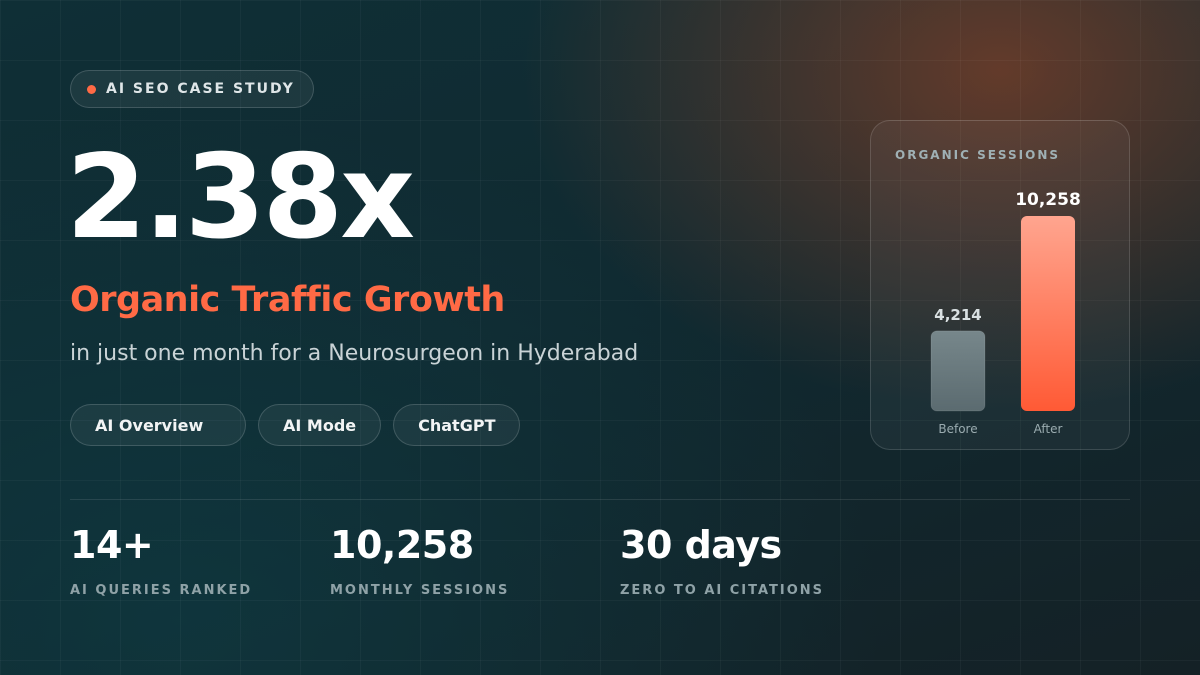 The image size is (1200, 675). I want to click on stat-value: 30 days, so click(701, 545).